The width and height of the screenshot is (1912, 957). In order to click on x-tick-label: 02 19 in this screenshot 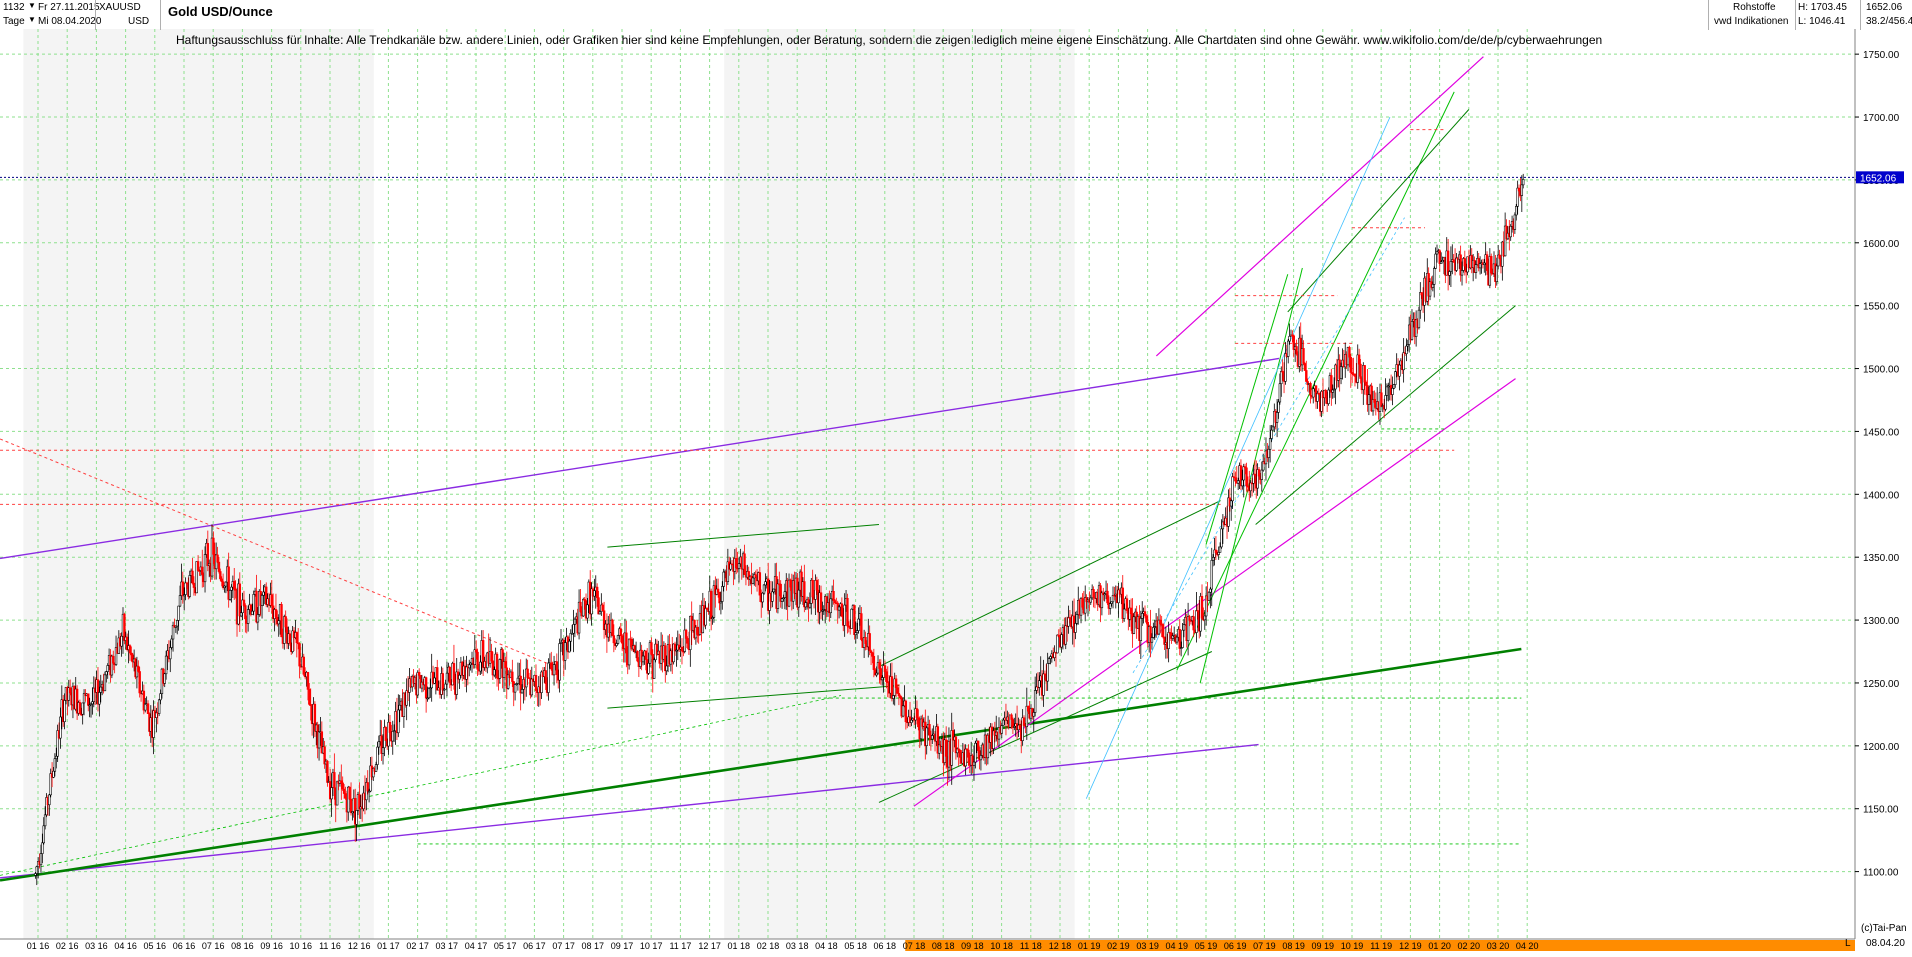, I will do `click(1118, 946)`.